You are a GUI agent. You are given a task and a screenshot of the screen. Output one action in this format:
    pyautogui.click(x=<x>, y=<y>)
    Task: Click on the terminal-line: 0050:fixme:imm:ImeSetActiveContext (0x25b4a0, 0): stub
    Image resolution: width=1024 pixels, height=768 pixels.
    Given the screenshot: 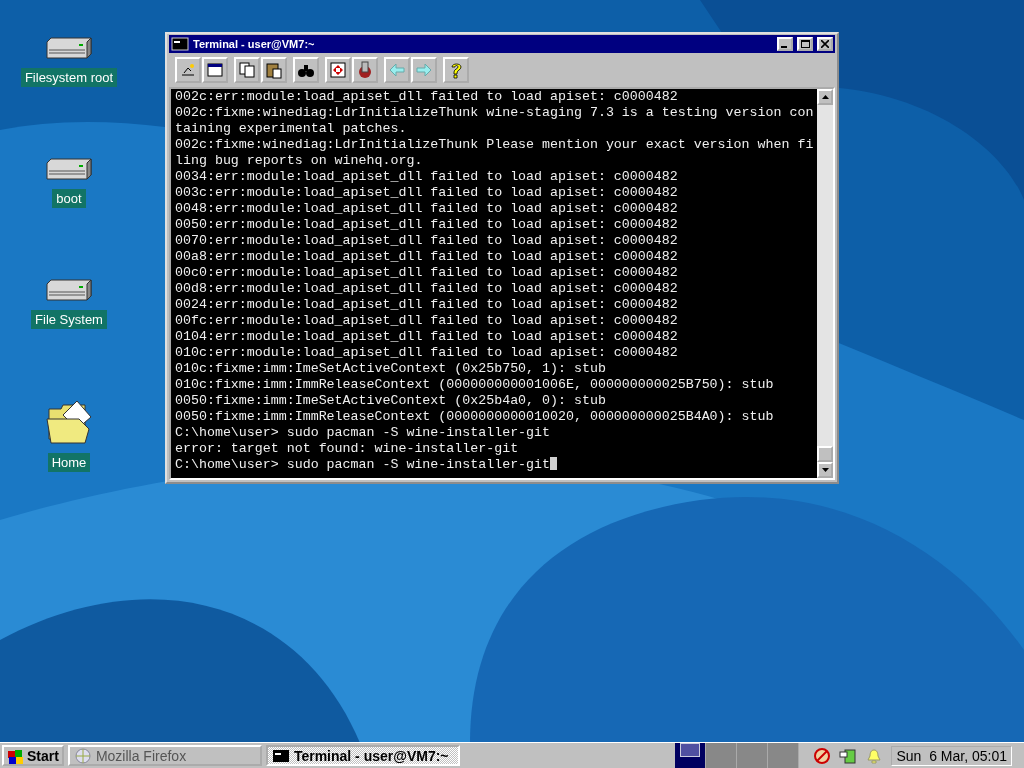 What is the action you would take?
    pyautogui.click(x=391, y=401)
    